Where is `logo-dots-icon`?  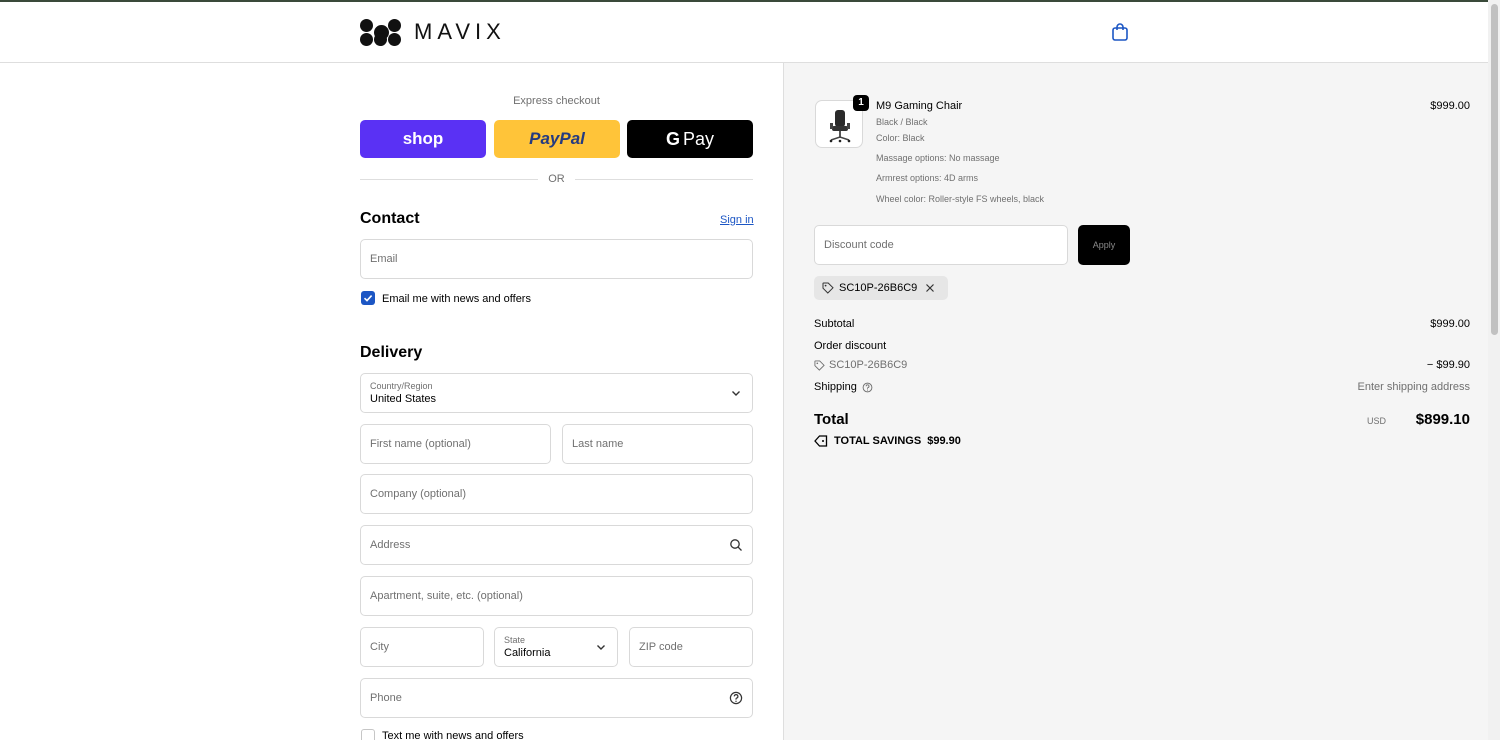
logo-dots-icon is located at coordinates (382, 32).